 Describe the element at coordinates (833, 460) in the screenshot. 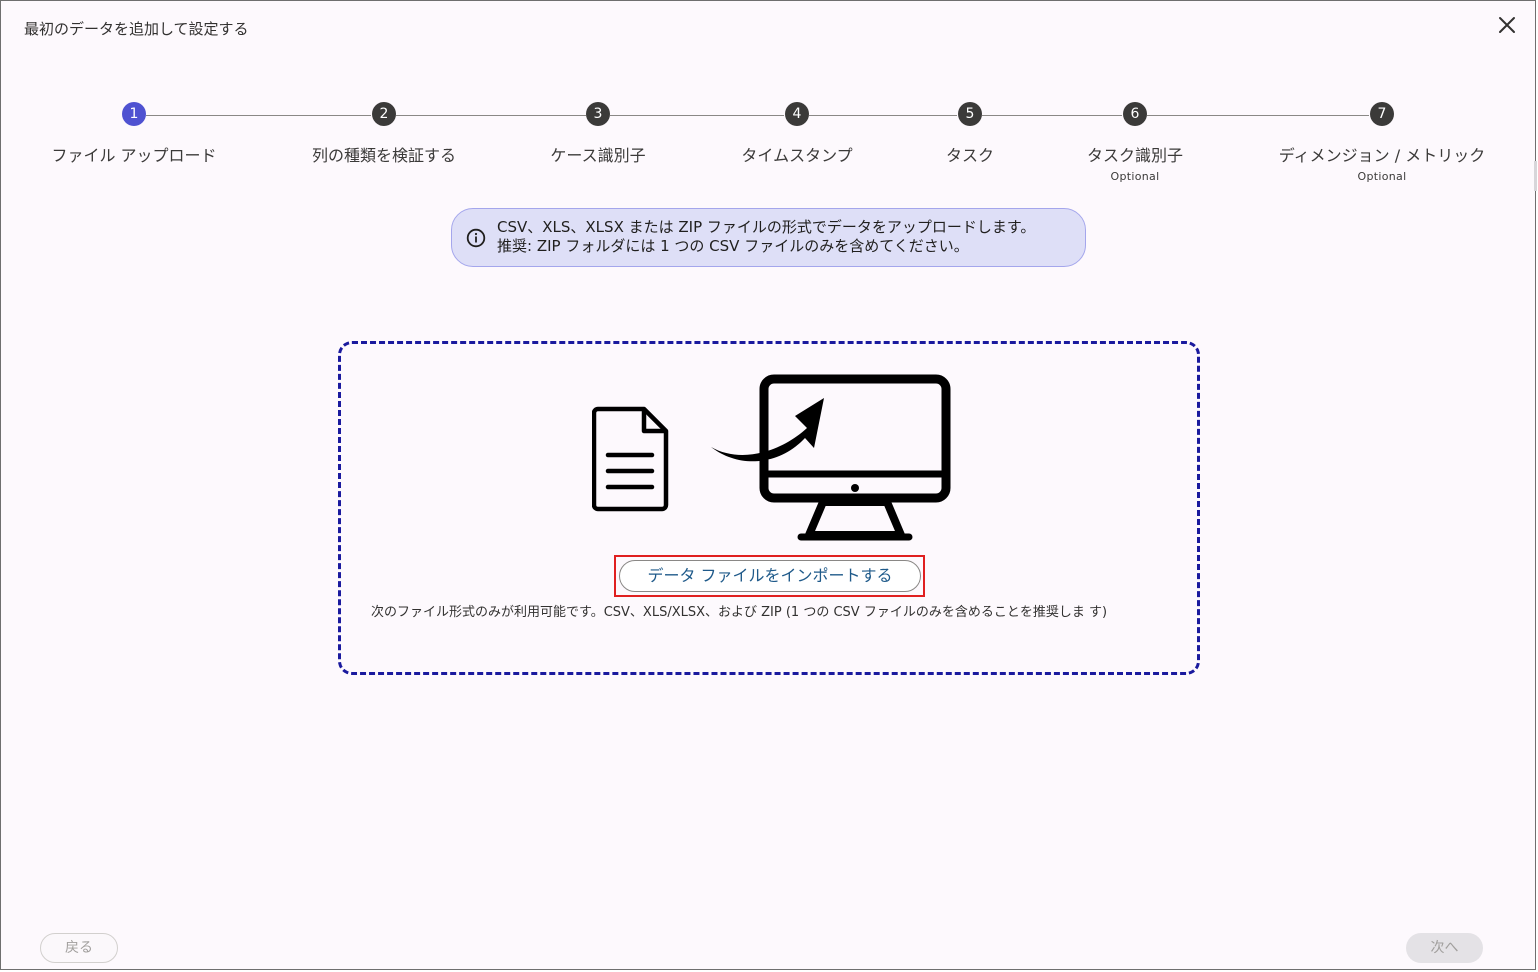

I see `monitor-upload-icon` at that location.